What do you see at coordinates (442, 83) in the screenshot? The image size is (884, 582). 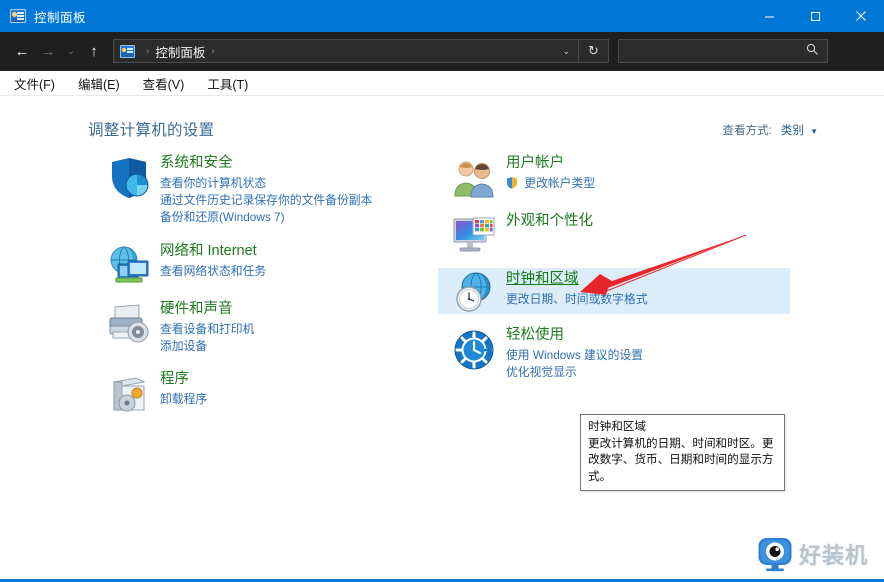 I see `menu-bar: 文件(F) 编辑(E) 查看(V) 工具(T)` at bounding box center [442, 83].